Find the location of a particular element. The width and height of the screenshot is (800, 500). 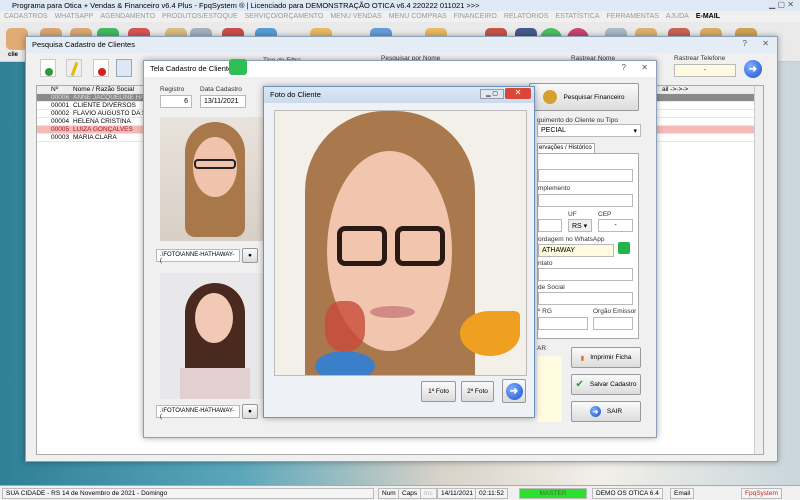

contact-field is located at coordinates (585, 274).